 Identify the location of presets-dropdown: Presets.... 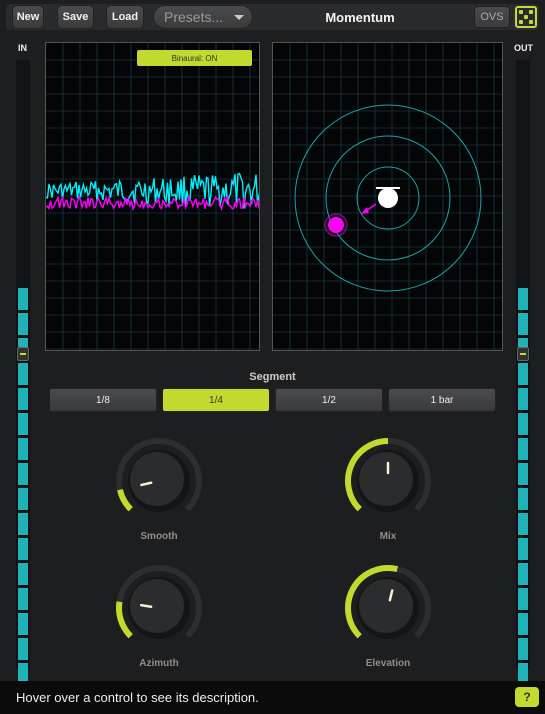
(203, 17).